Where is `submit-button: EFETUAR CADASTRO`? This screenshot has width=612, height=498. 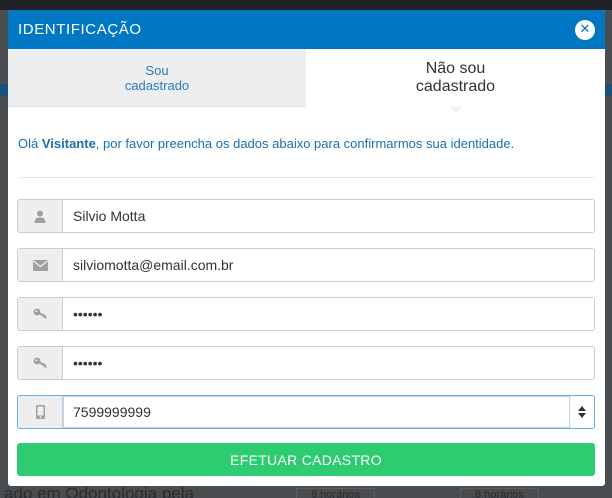
submit-button: EFETUAR CADASTRO is located at coordinates (306, 459).